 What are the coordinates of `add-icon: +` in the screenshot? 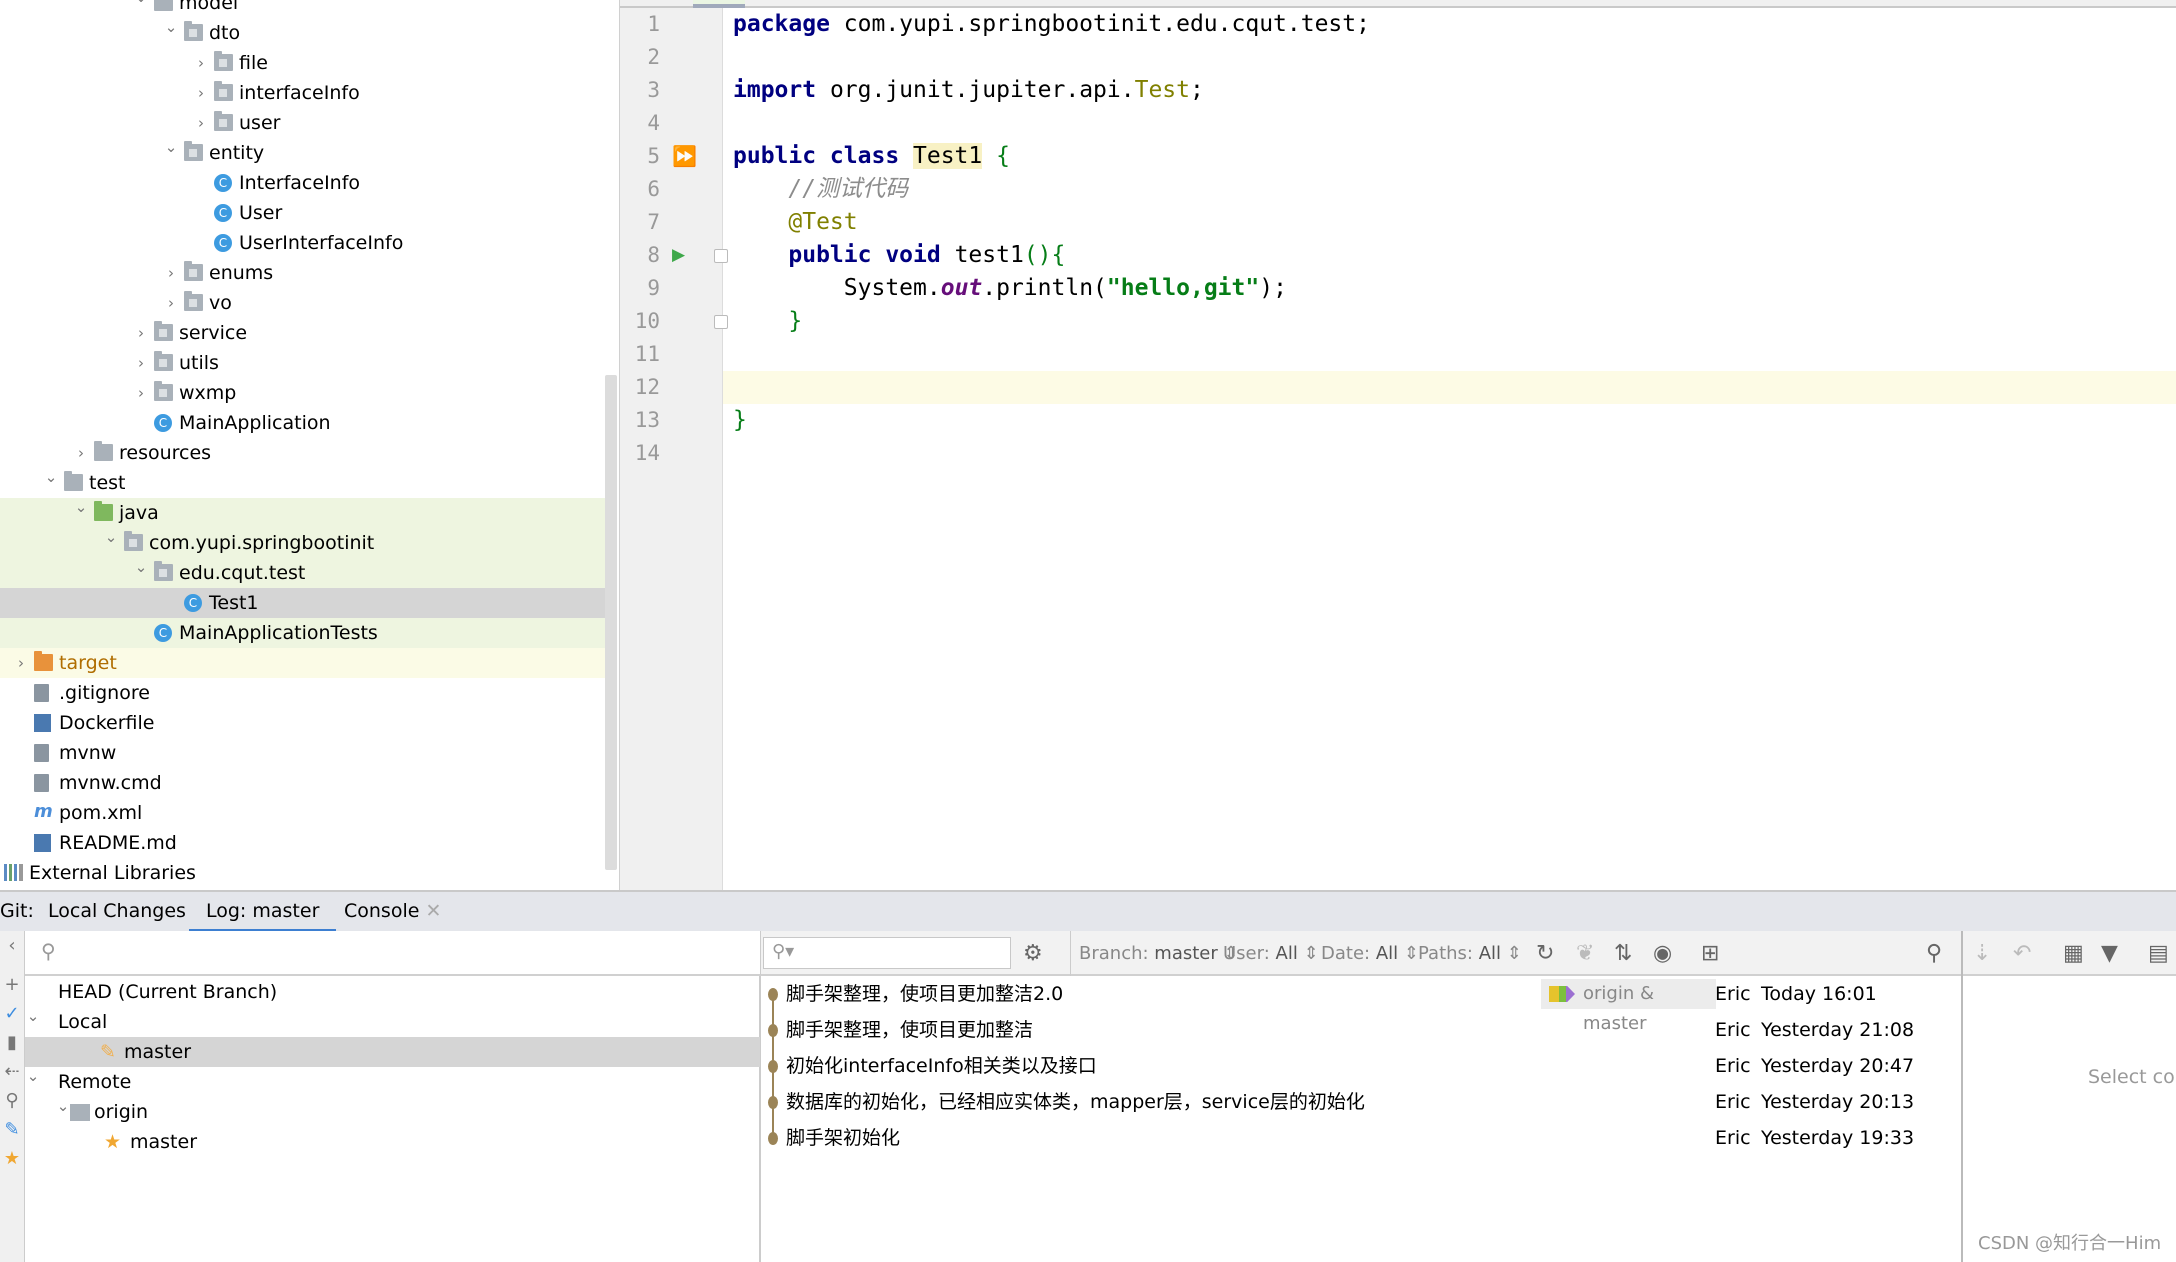 It's located at (12, 984).